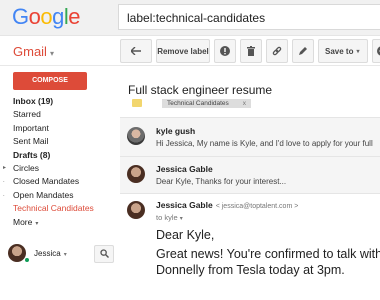  Describe the element at coordinates (58, 16) in the screenshot. I see `logo-letter: g` at that location.